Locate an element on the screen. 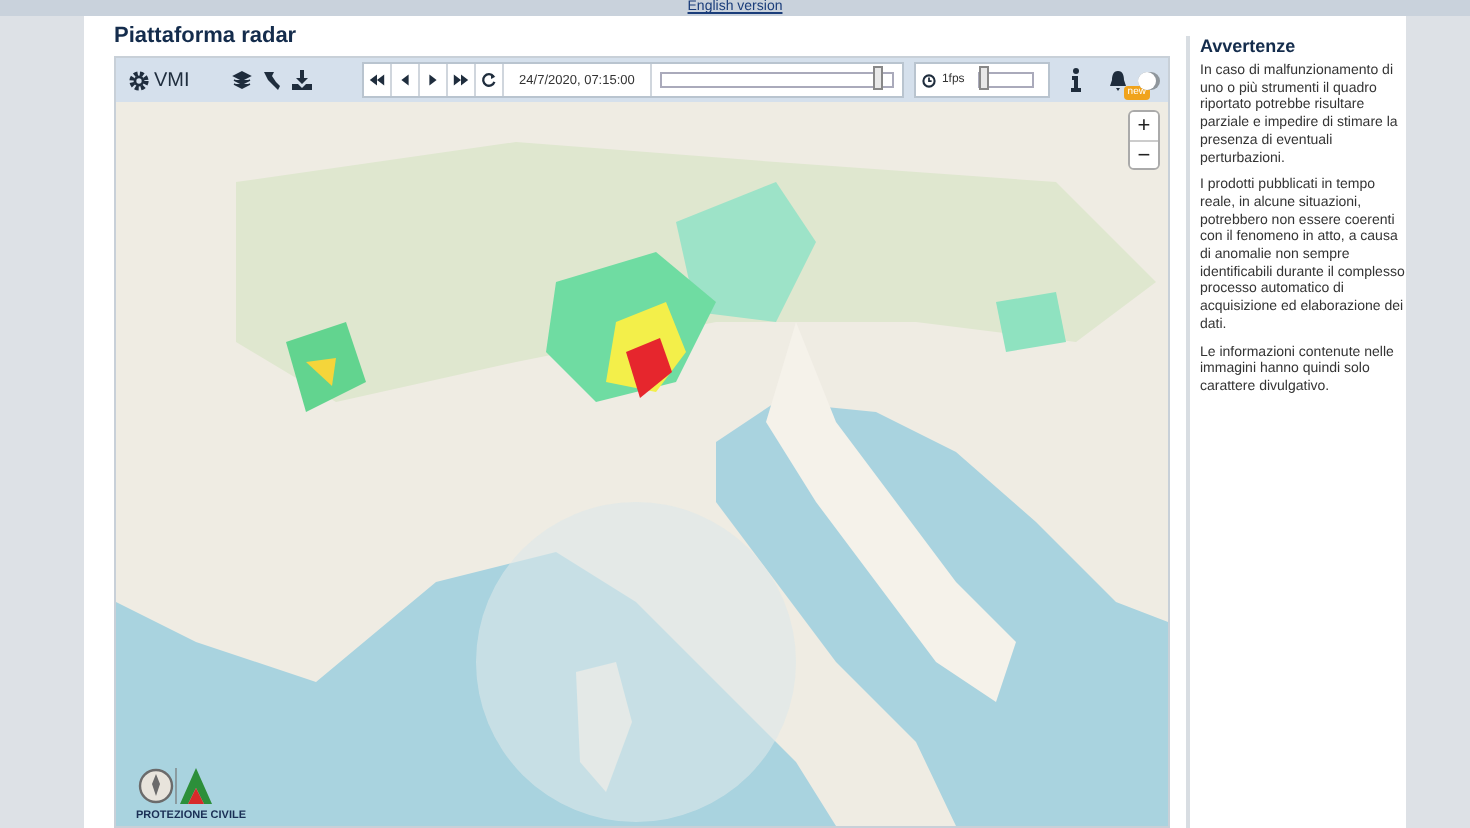 The width and height of the screenshot is (1470, 828). emblem-logo-icon is located at coordinates (176, 786).